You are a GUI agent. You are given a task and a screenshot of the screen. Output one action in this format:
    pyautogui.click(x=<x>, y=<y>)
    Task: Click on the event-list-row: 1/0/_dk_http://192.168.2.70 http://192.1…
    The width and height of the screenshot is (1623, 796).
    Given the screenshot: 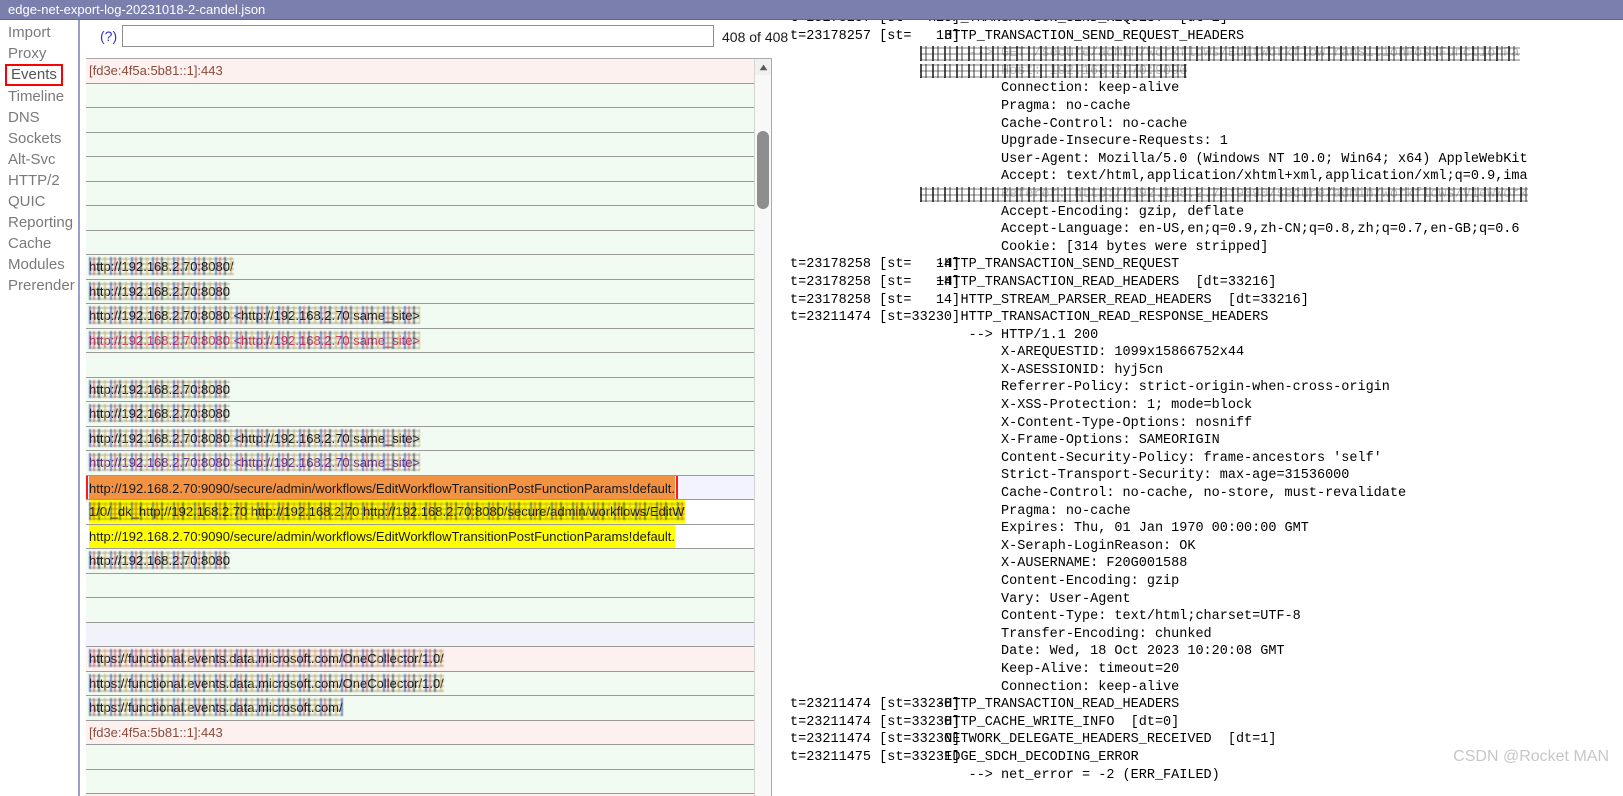 What is the action you would take?
    pyautogui.click(x=420, y=512)
    